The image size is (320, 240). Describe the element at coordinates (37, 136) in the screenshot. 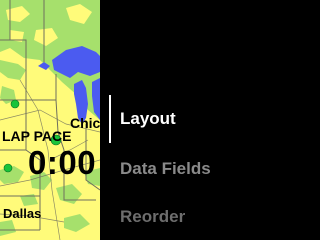

I see `data-field-label: LAP PACE` at that location.